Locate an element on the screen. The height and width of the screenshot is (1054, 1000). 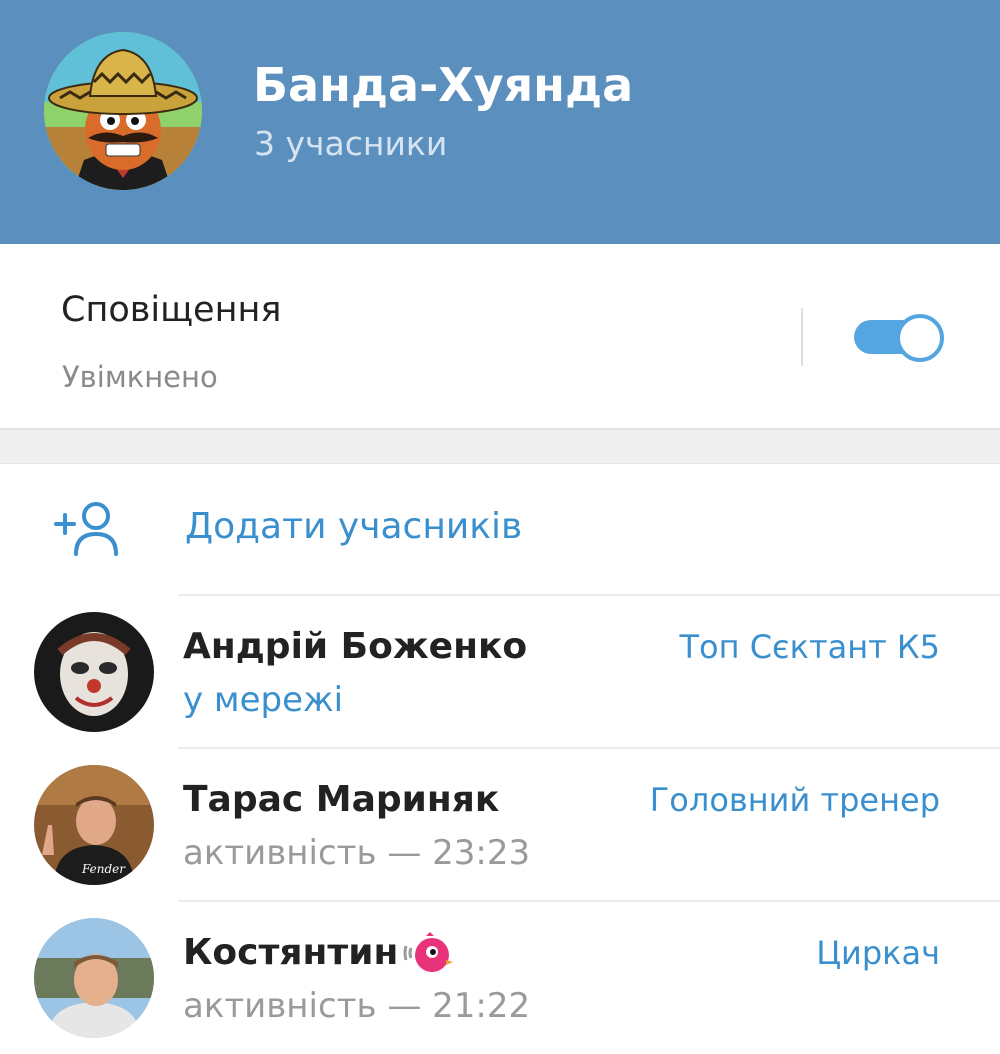
add-members-button: Додати учасників is located at coordinates (500, 530).